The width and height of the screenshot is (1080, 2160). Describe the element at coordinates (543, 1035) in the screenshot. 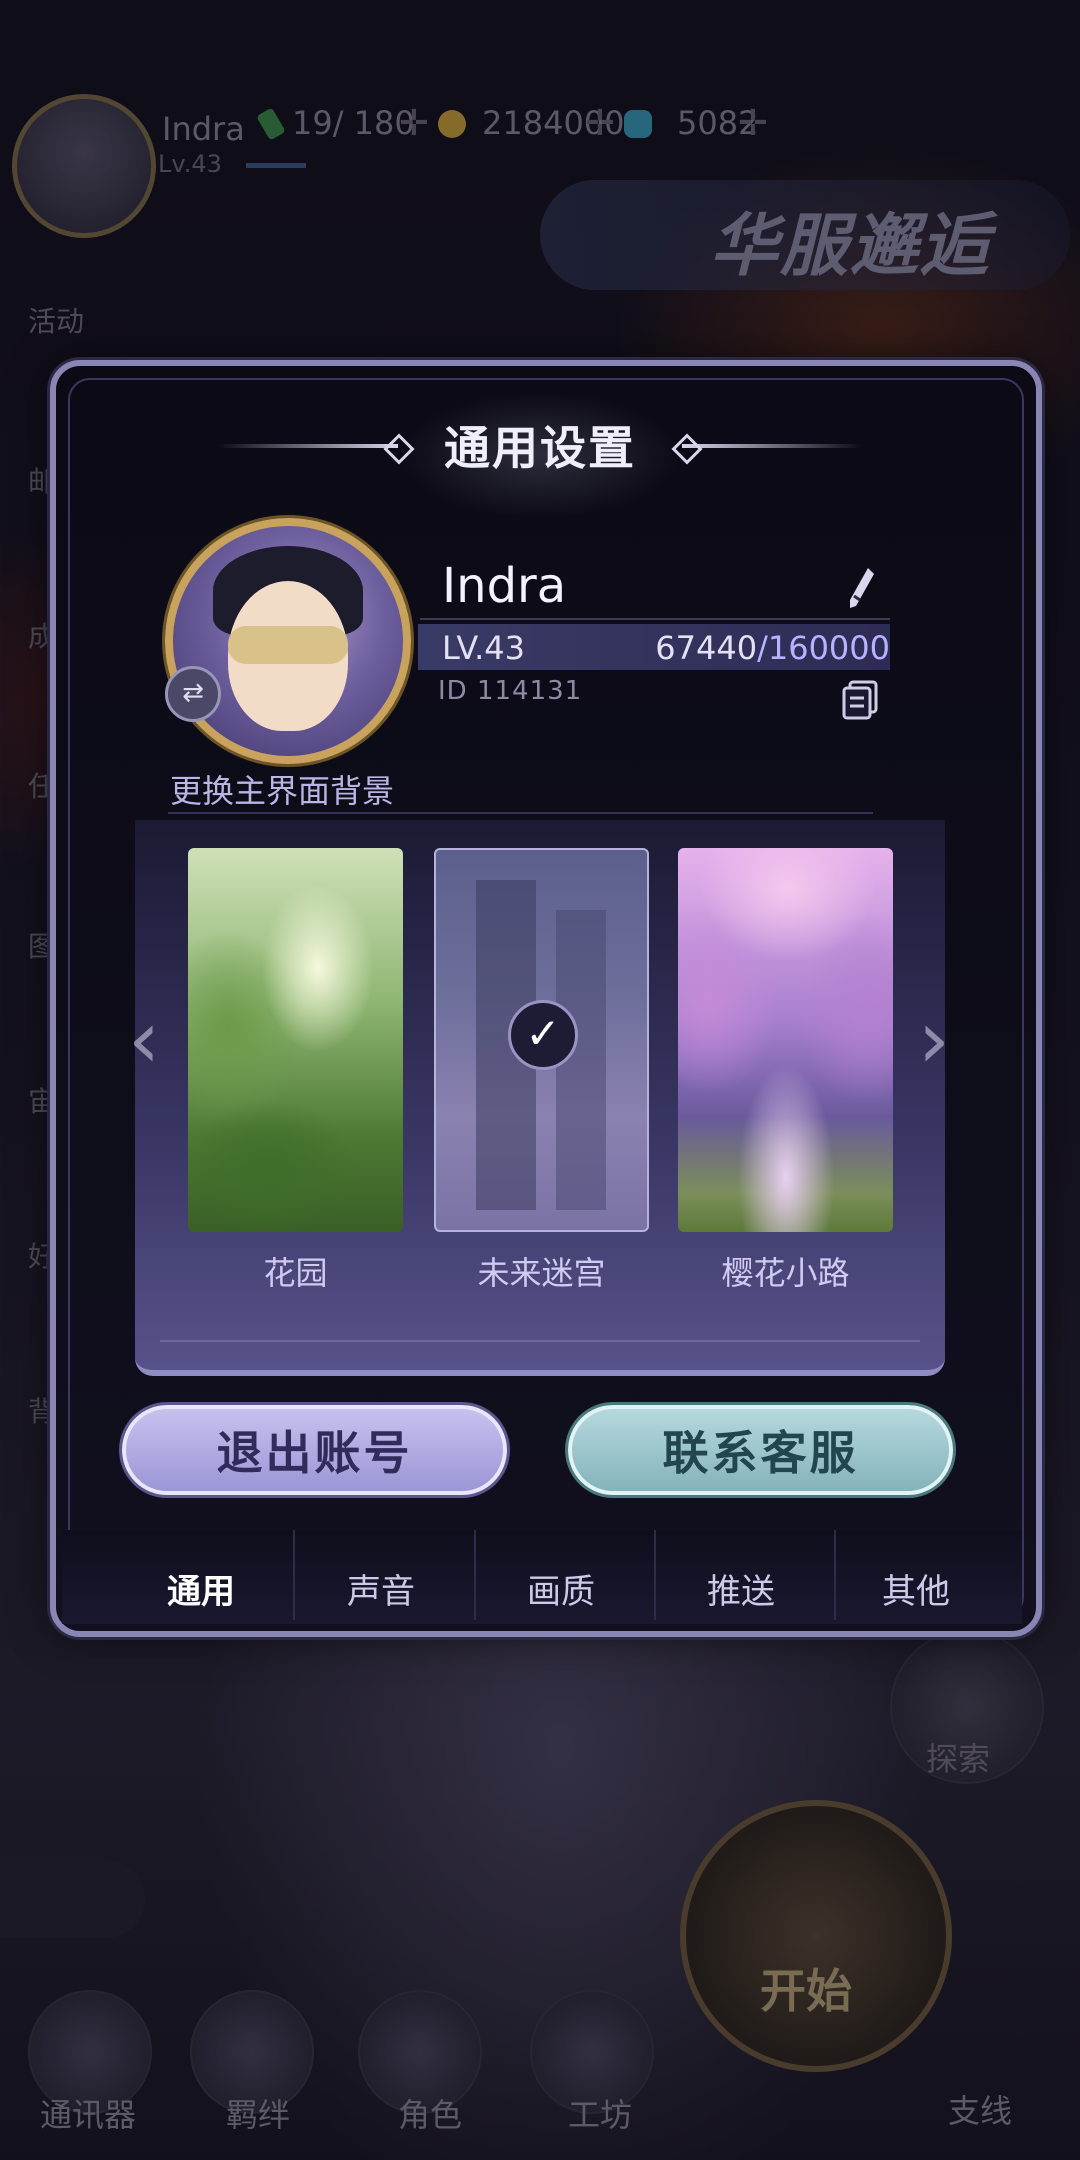

I see `check-icon: ✓` at that location.